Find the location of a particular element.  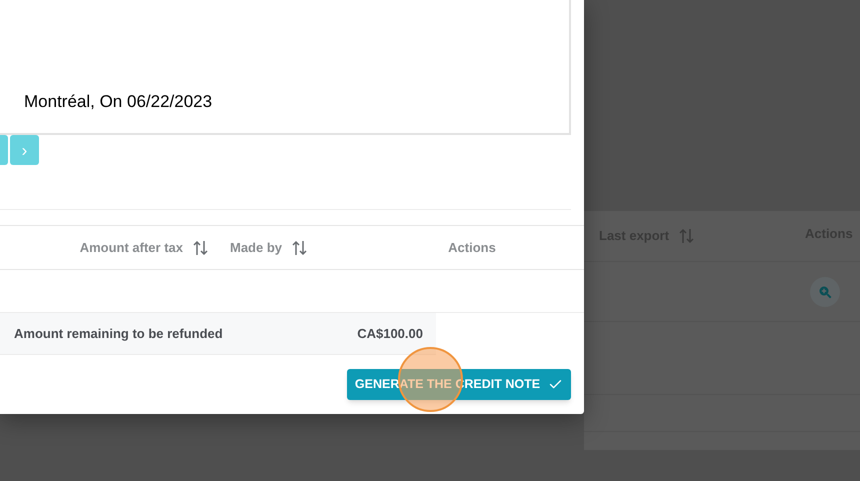

summary-amount: CA$100.00 is located at coordinates (390, 333).